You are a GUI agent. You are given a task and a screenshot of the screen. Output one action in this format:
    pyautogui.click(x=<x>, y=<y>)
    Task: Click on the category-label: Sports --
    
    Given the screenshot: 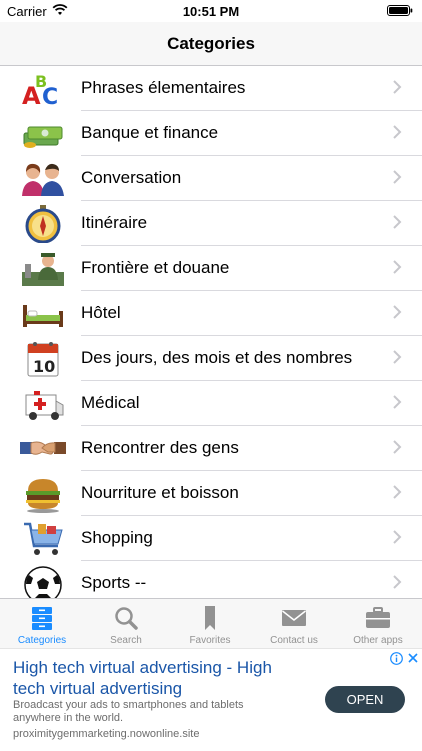 What is the action you would take?
    pyautogui.click(x=114, y=582)
    